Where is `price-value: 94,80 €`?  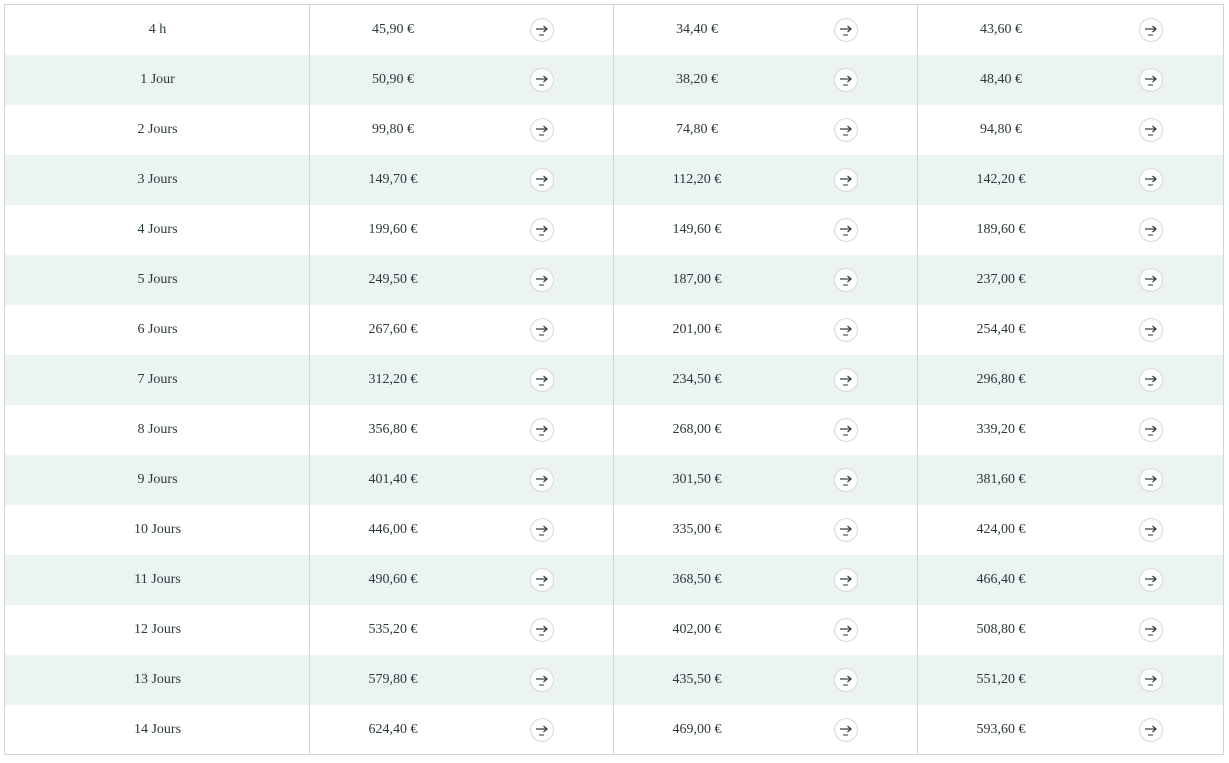 price-value: 94,80 € is located at coordinates (1001, 129).